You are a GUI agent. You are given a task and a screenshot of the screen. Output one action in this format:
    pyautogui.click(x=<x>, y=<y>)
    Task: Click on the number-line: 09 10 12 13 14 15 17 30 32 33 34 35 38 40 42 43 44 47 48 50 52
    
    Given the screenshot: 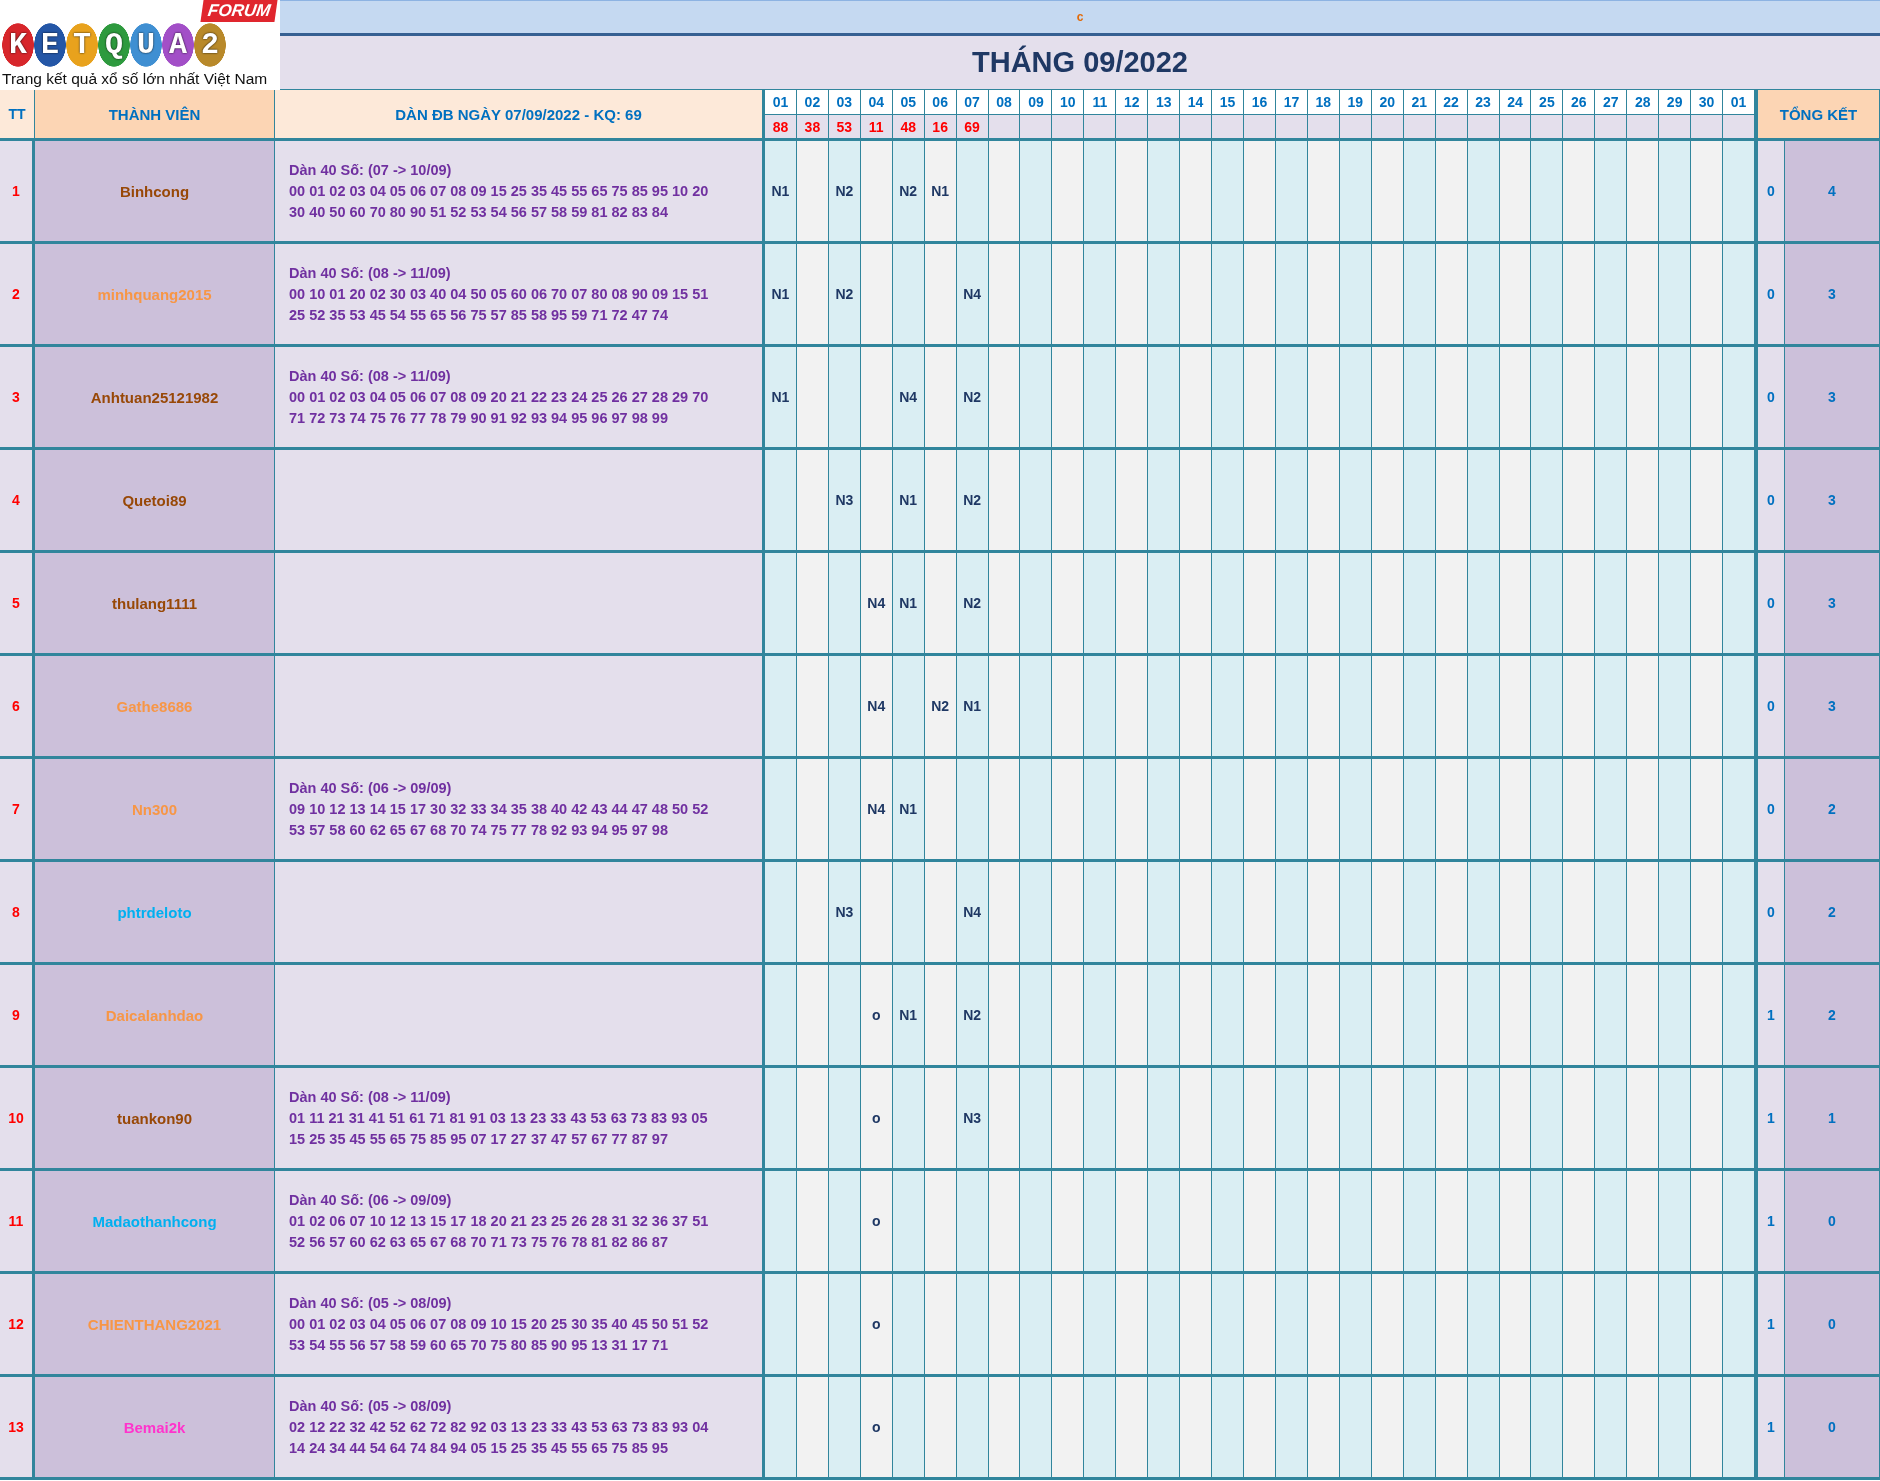 What is the action you would take?
    pyautogui.click(x=499, y=809)
    